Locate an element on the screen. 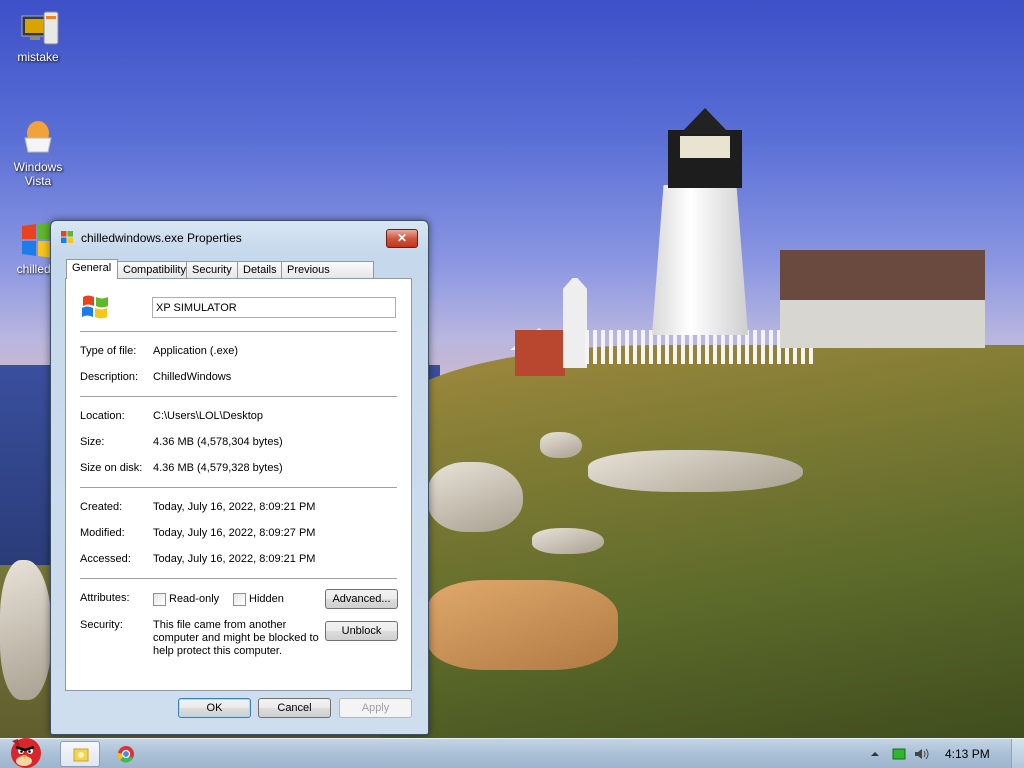  size-value: 4.36 MB (4,578,304 bytes) is located at coordinates (218, 442).